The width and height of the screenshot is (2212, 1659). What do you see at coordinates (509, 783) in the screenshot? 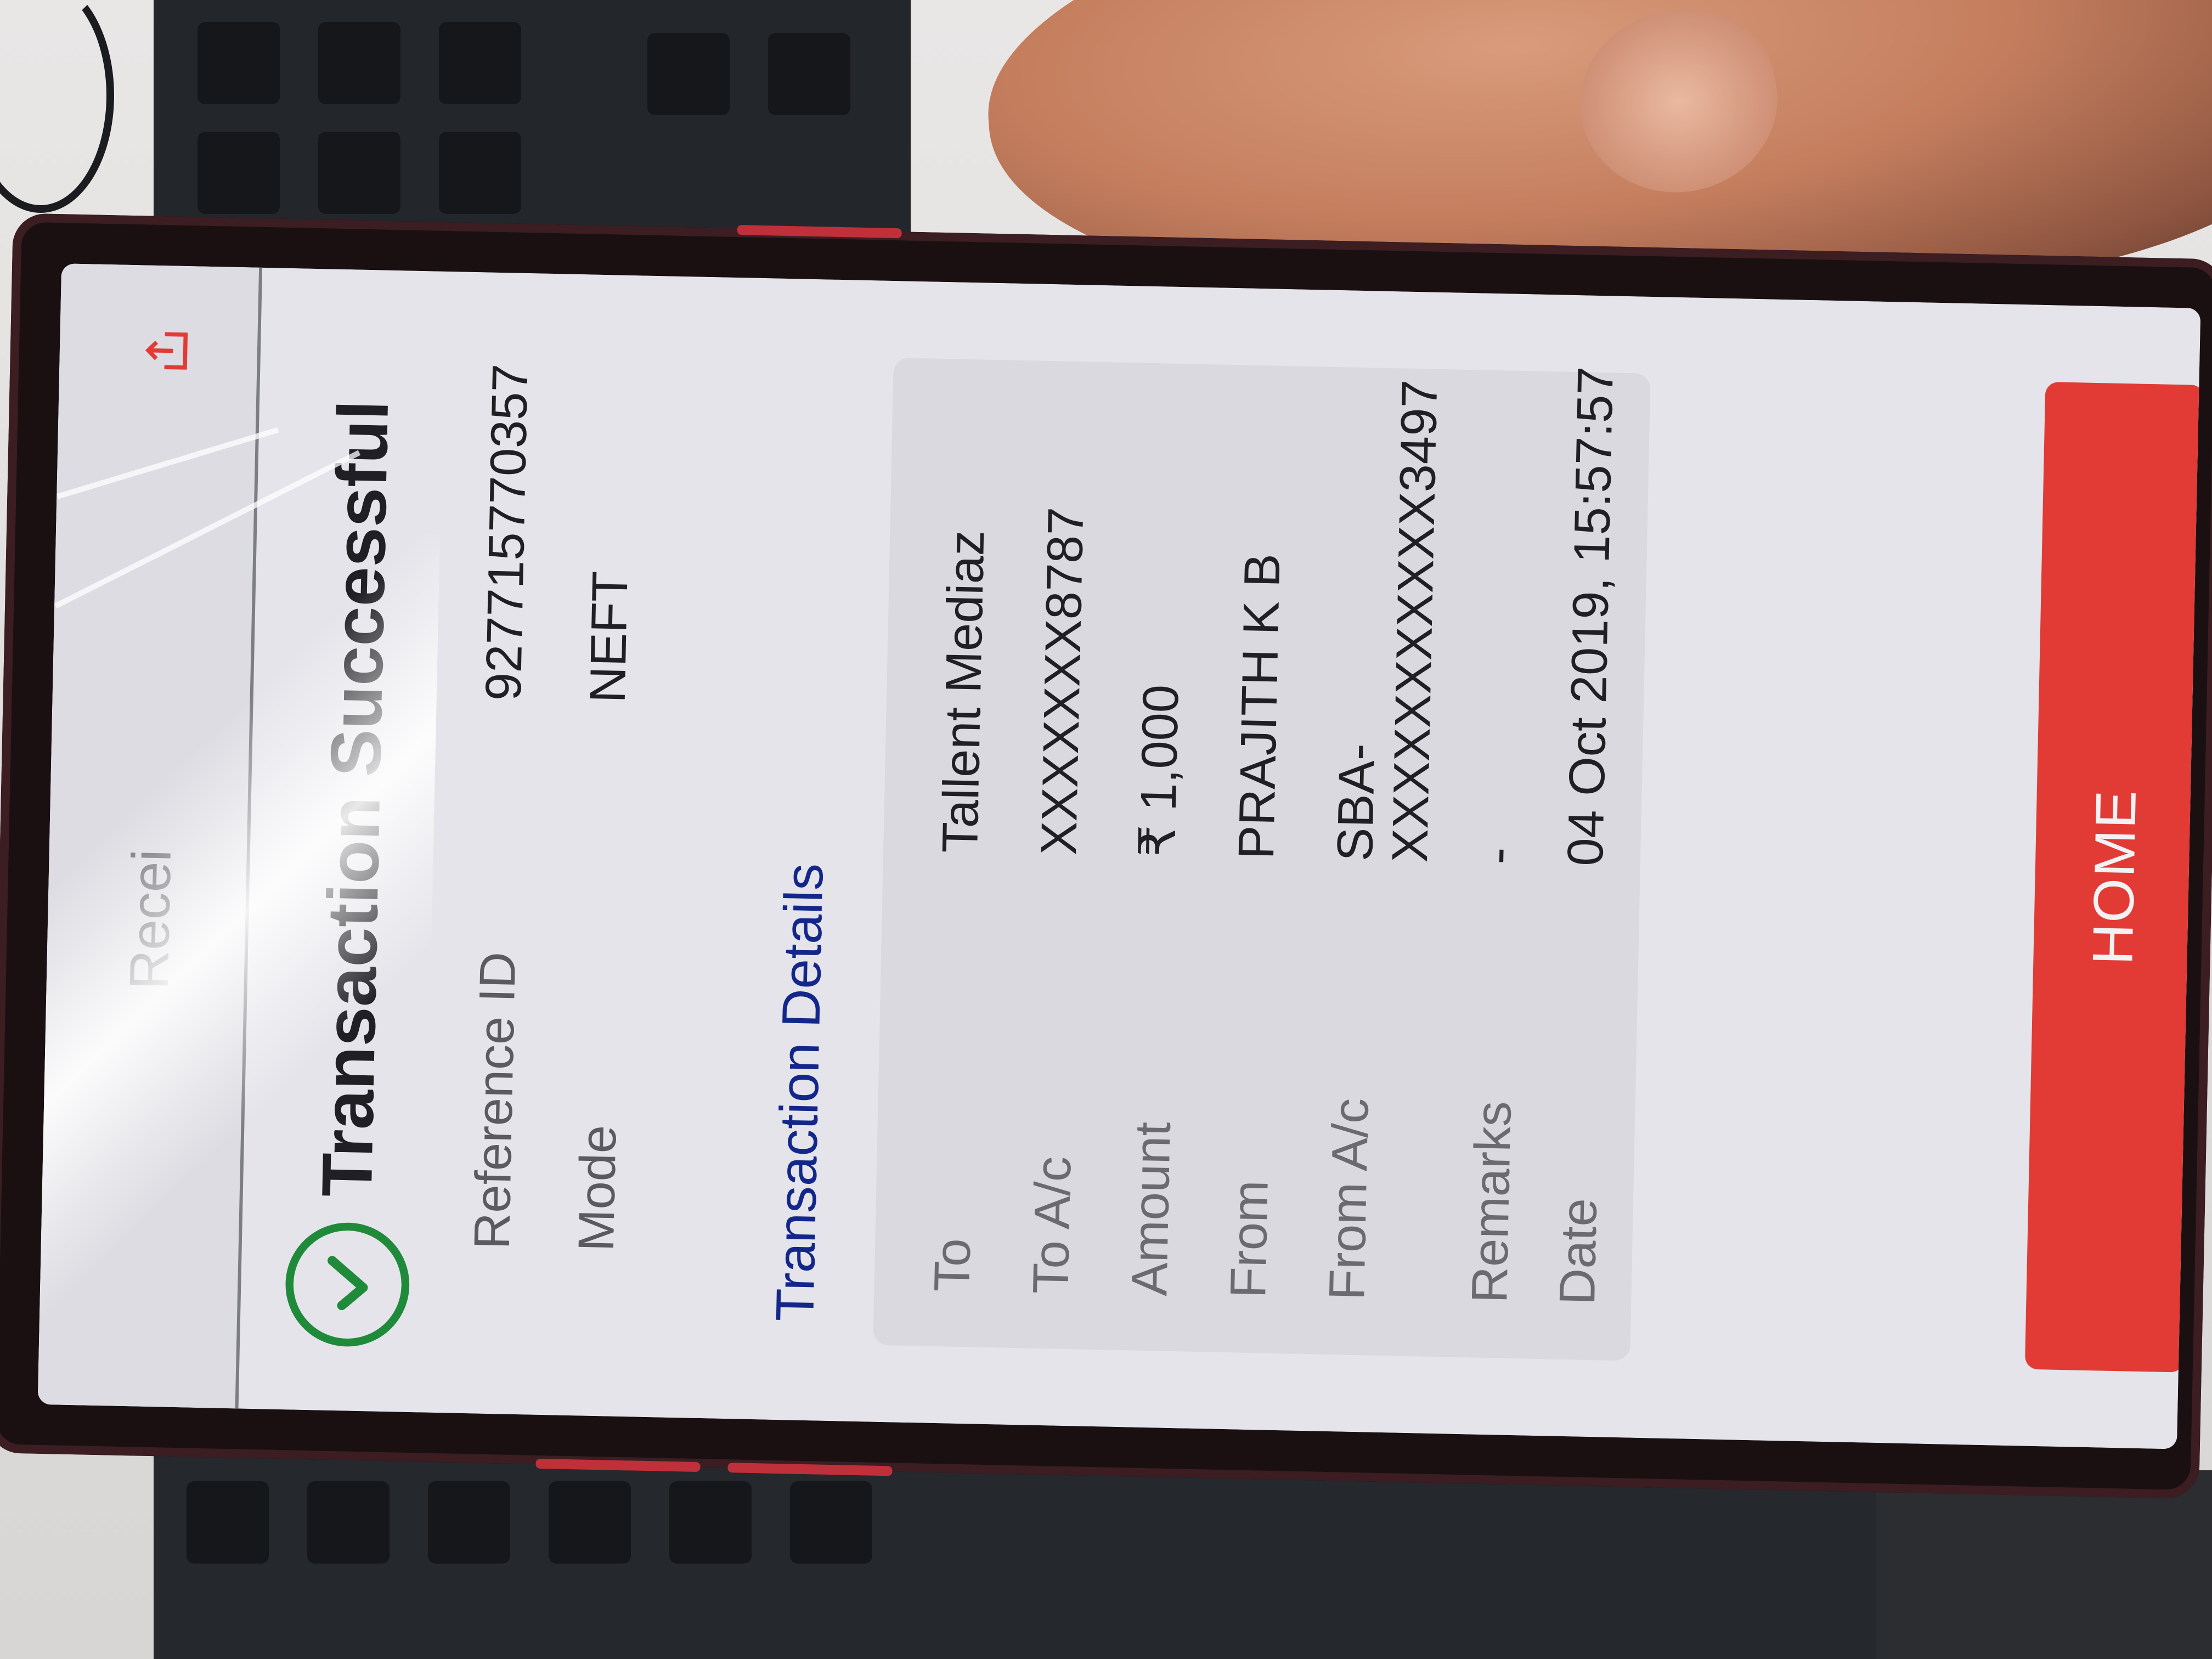
I see `reference-id-row: Reference ID 927715770357` at bounding box center [509, 783].